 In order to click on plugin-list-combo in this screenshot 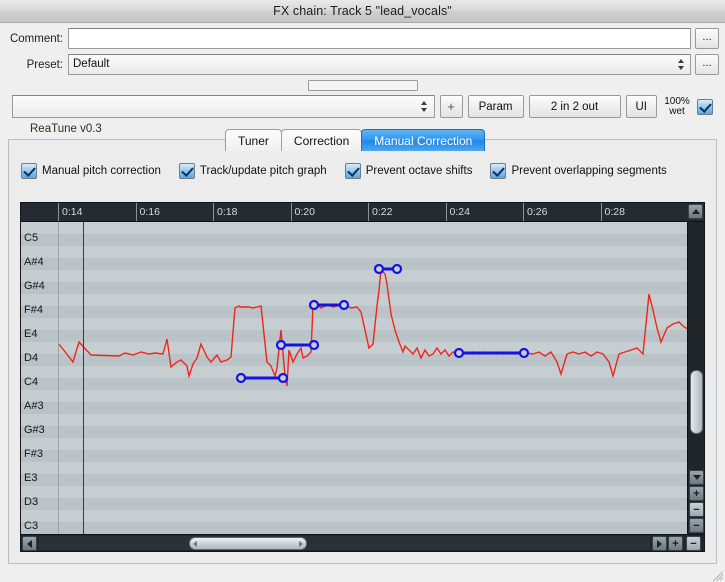, I will do `click(223, 106)`.